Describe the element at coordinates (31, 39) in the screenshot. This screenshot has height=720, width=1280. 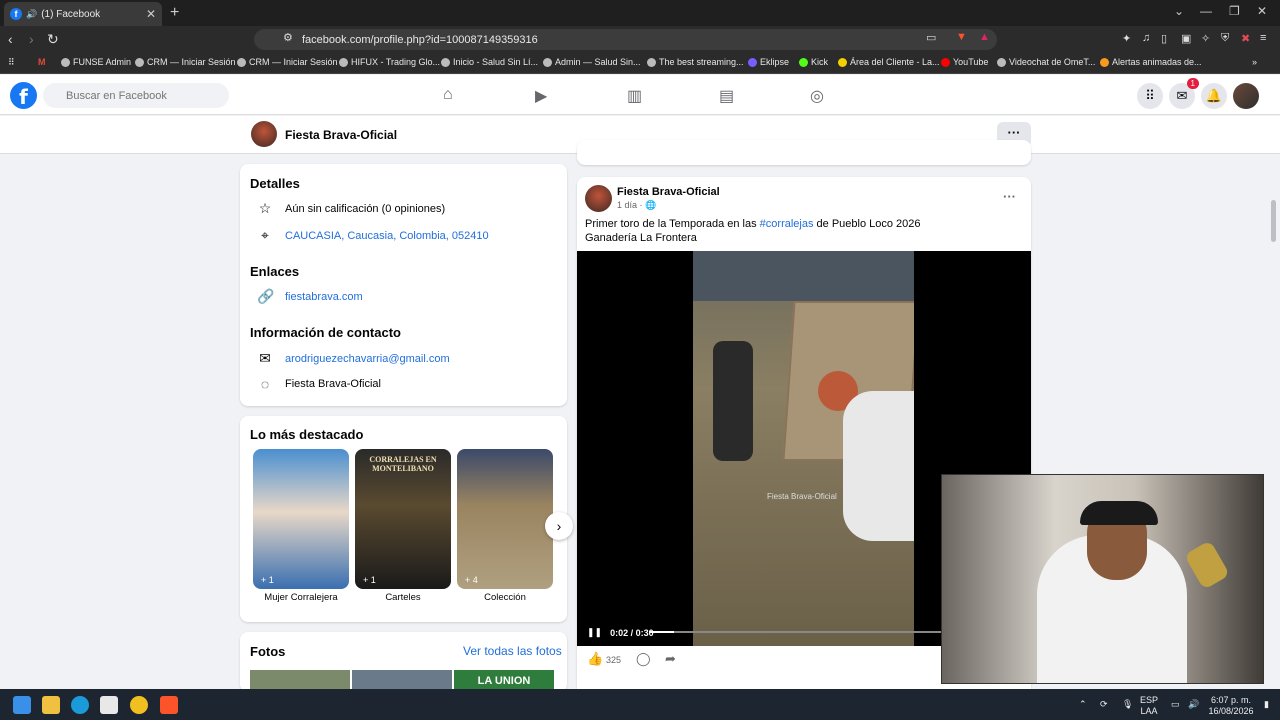
I see `forward-button: ›` at that location.